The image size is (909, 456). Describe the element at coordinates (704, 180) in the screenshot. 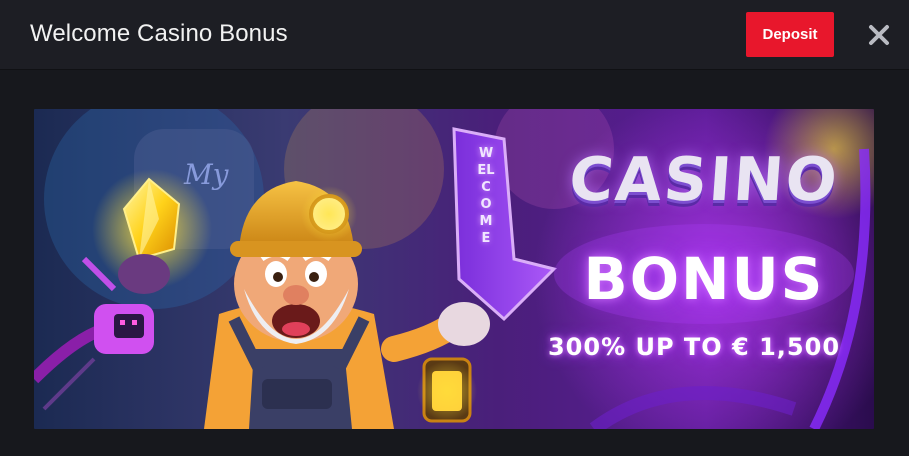

I see `banner-headline: CASINO` at that location.